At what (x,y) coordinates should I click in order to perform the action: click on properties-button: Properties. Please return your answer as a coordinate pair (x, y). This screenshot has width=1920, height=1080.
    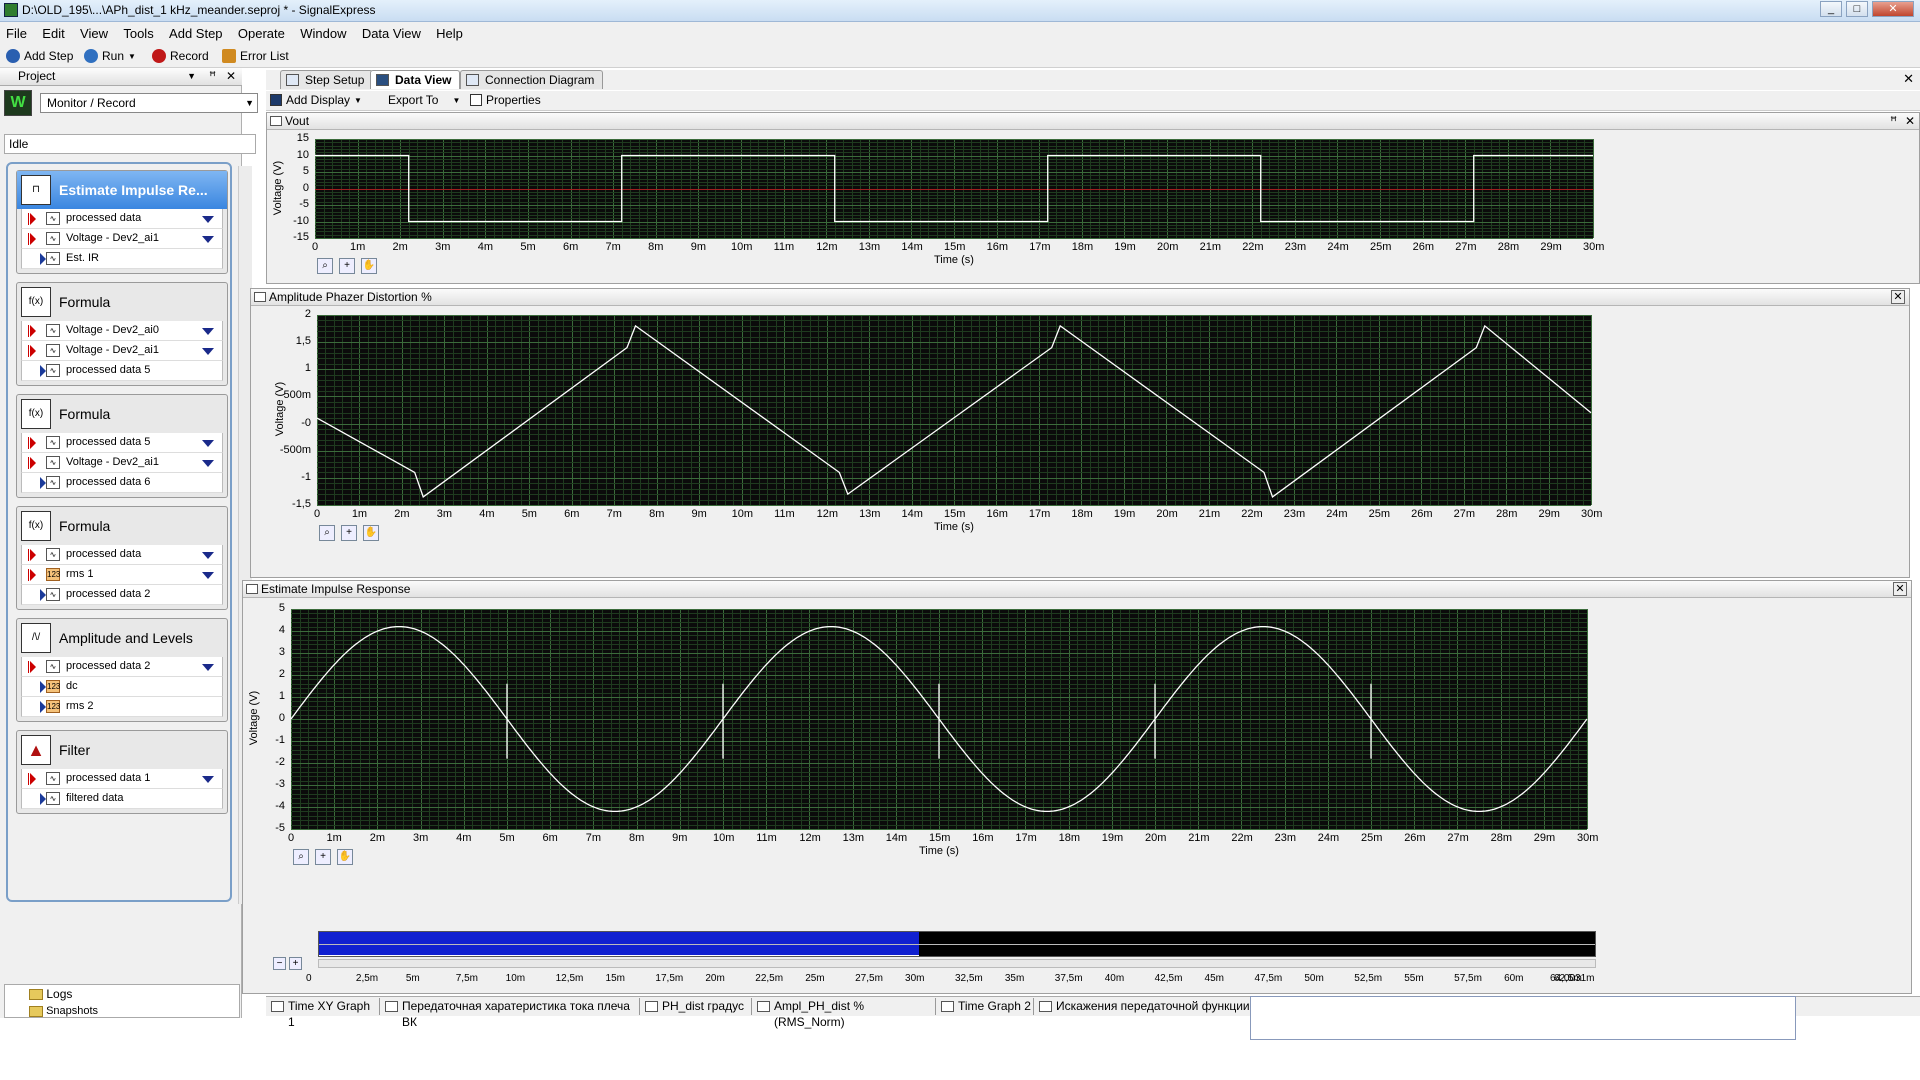
    Looking at the image, I should click on (505, 100).